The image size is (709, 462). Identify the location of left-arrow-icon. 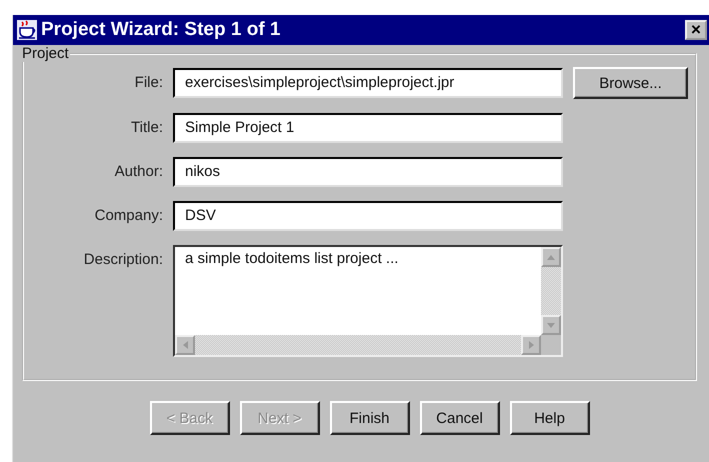
(185, 345).